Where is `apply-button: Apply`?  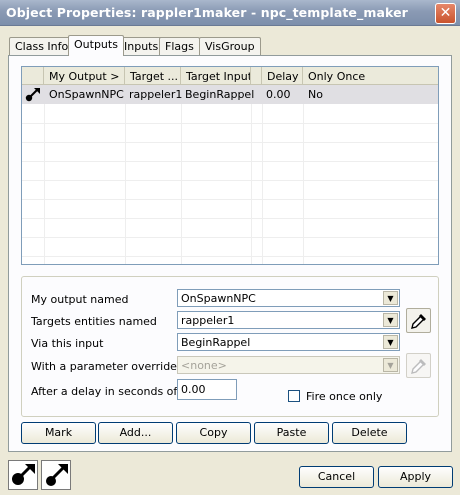 apply-button: Apply is located at coordinates (415, 477).